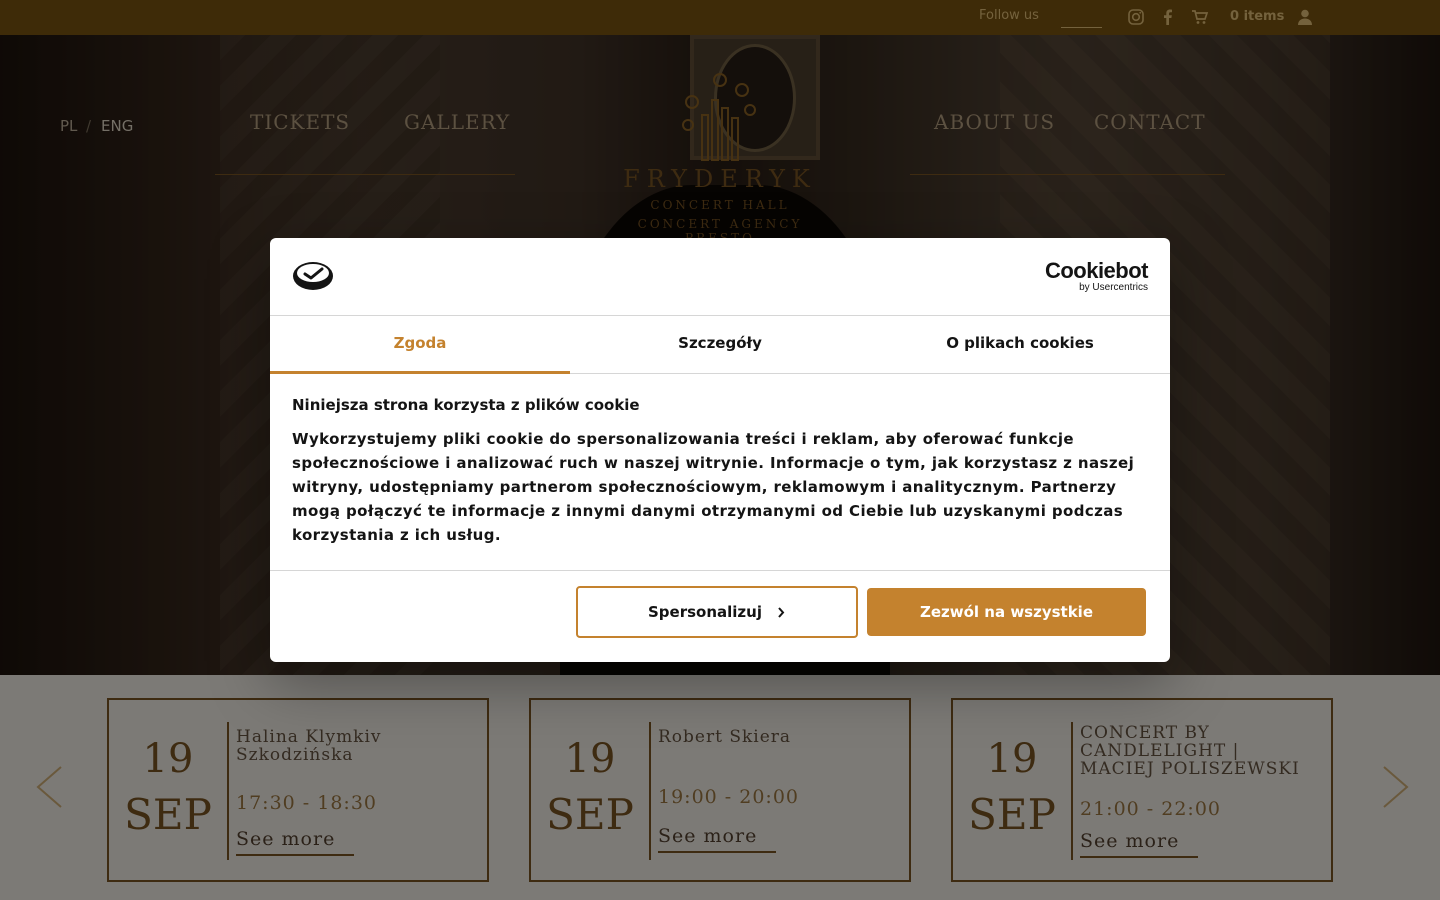  I want to click on brand-sub: by Usercentrics, so click(1113, 287).